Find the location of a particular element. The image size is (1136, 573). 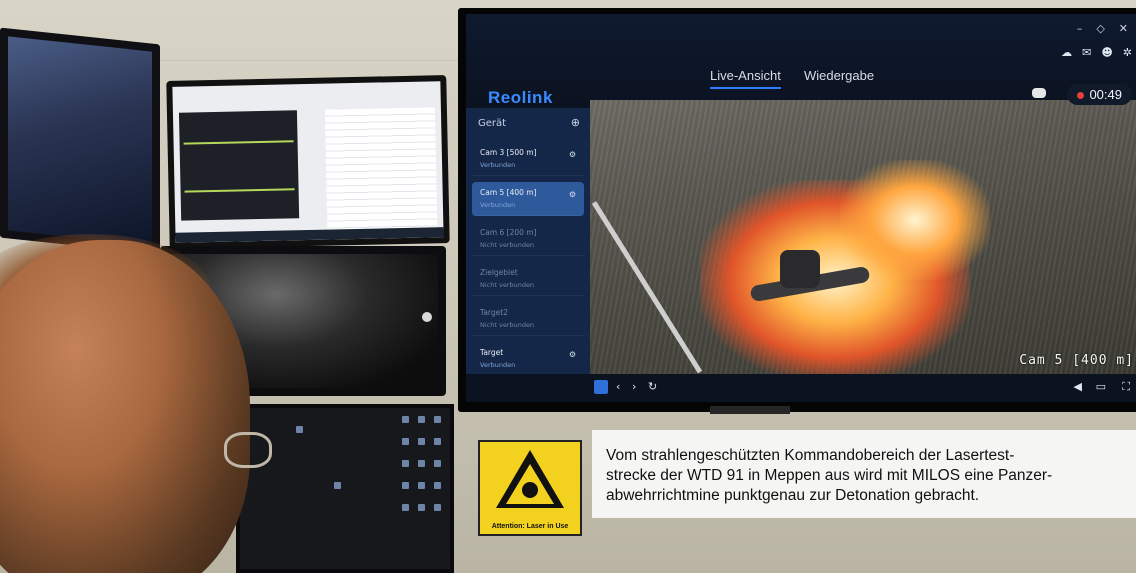

video-camera-overlay: Cam 5 [400 m] is located at coordinates (1076, 360).